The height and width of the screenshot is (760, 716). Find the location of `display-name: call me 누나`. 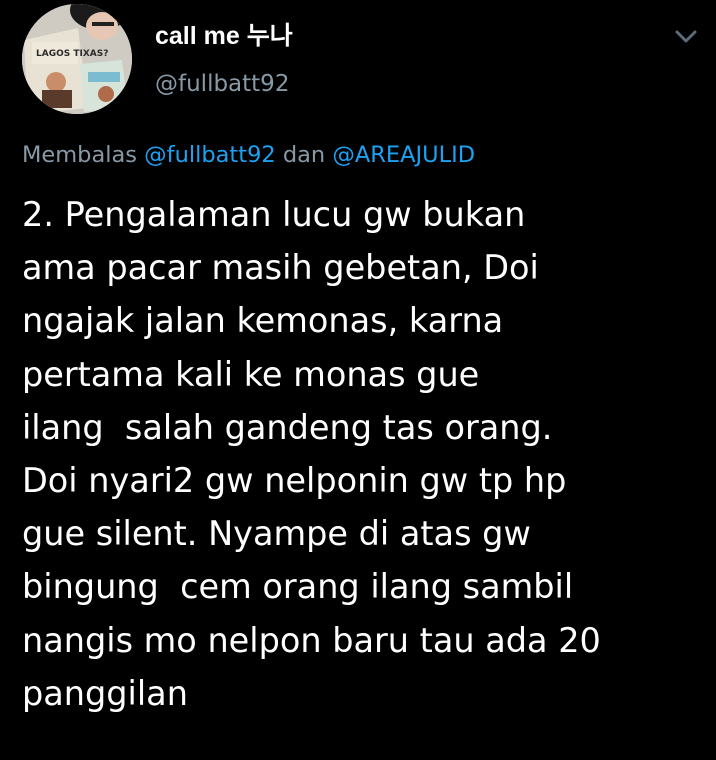

display-name: call me 누나 is located at coordinates (224, 36).